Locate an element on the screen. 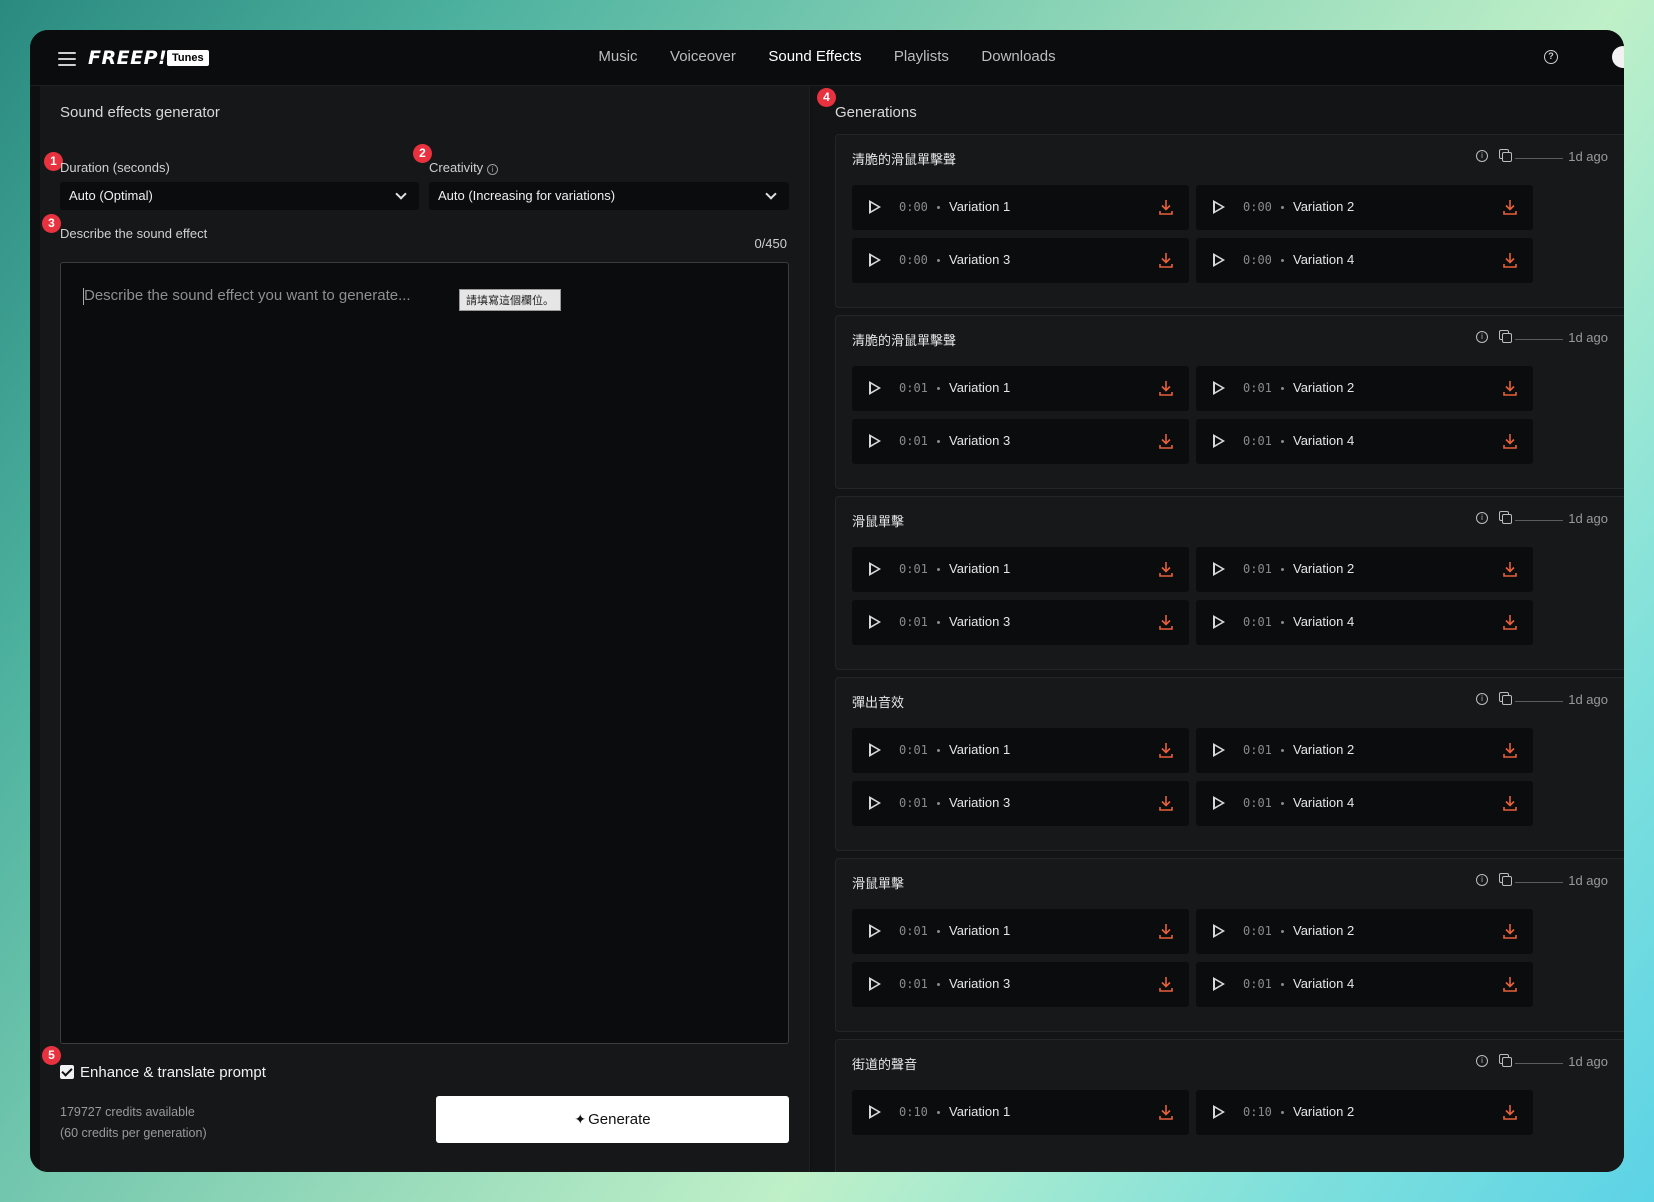 The height and width of the screenshot is (1202, 1654). nav-music: Music is located at coordinates (617, 56).